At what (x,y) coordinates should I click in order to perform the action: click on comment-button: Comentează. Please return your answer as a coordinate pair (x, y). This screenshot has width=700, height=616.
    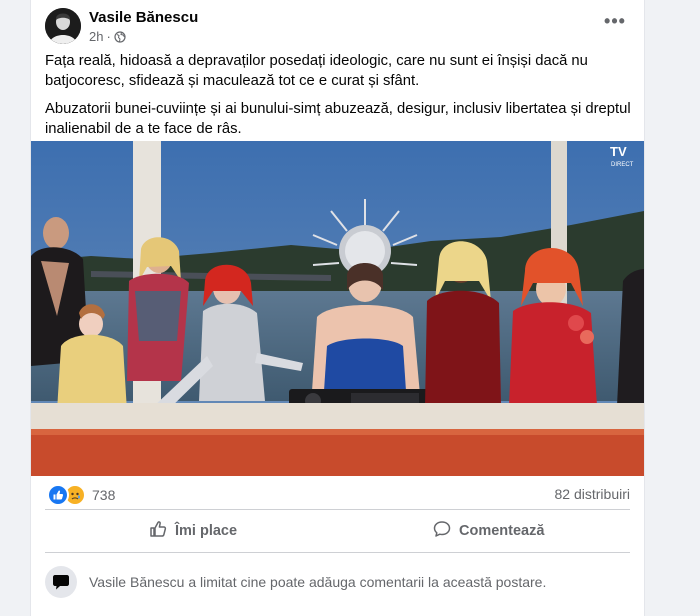
    Looking at the image, I should click on (488, 531).